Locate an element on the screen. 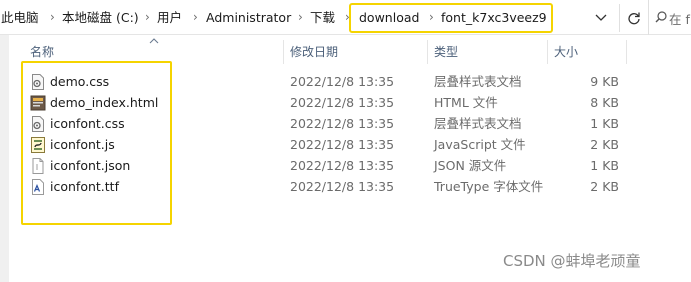 The height and width of the screenshot is (282, 691). breadcrumb-this-pc: 此电脑 is located at coordinates (20, 17).